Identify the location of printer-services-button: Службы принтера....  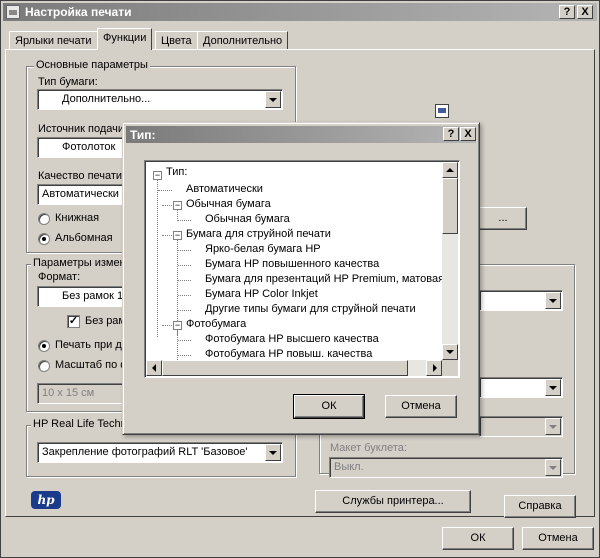
(393, 501).